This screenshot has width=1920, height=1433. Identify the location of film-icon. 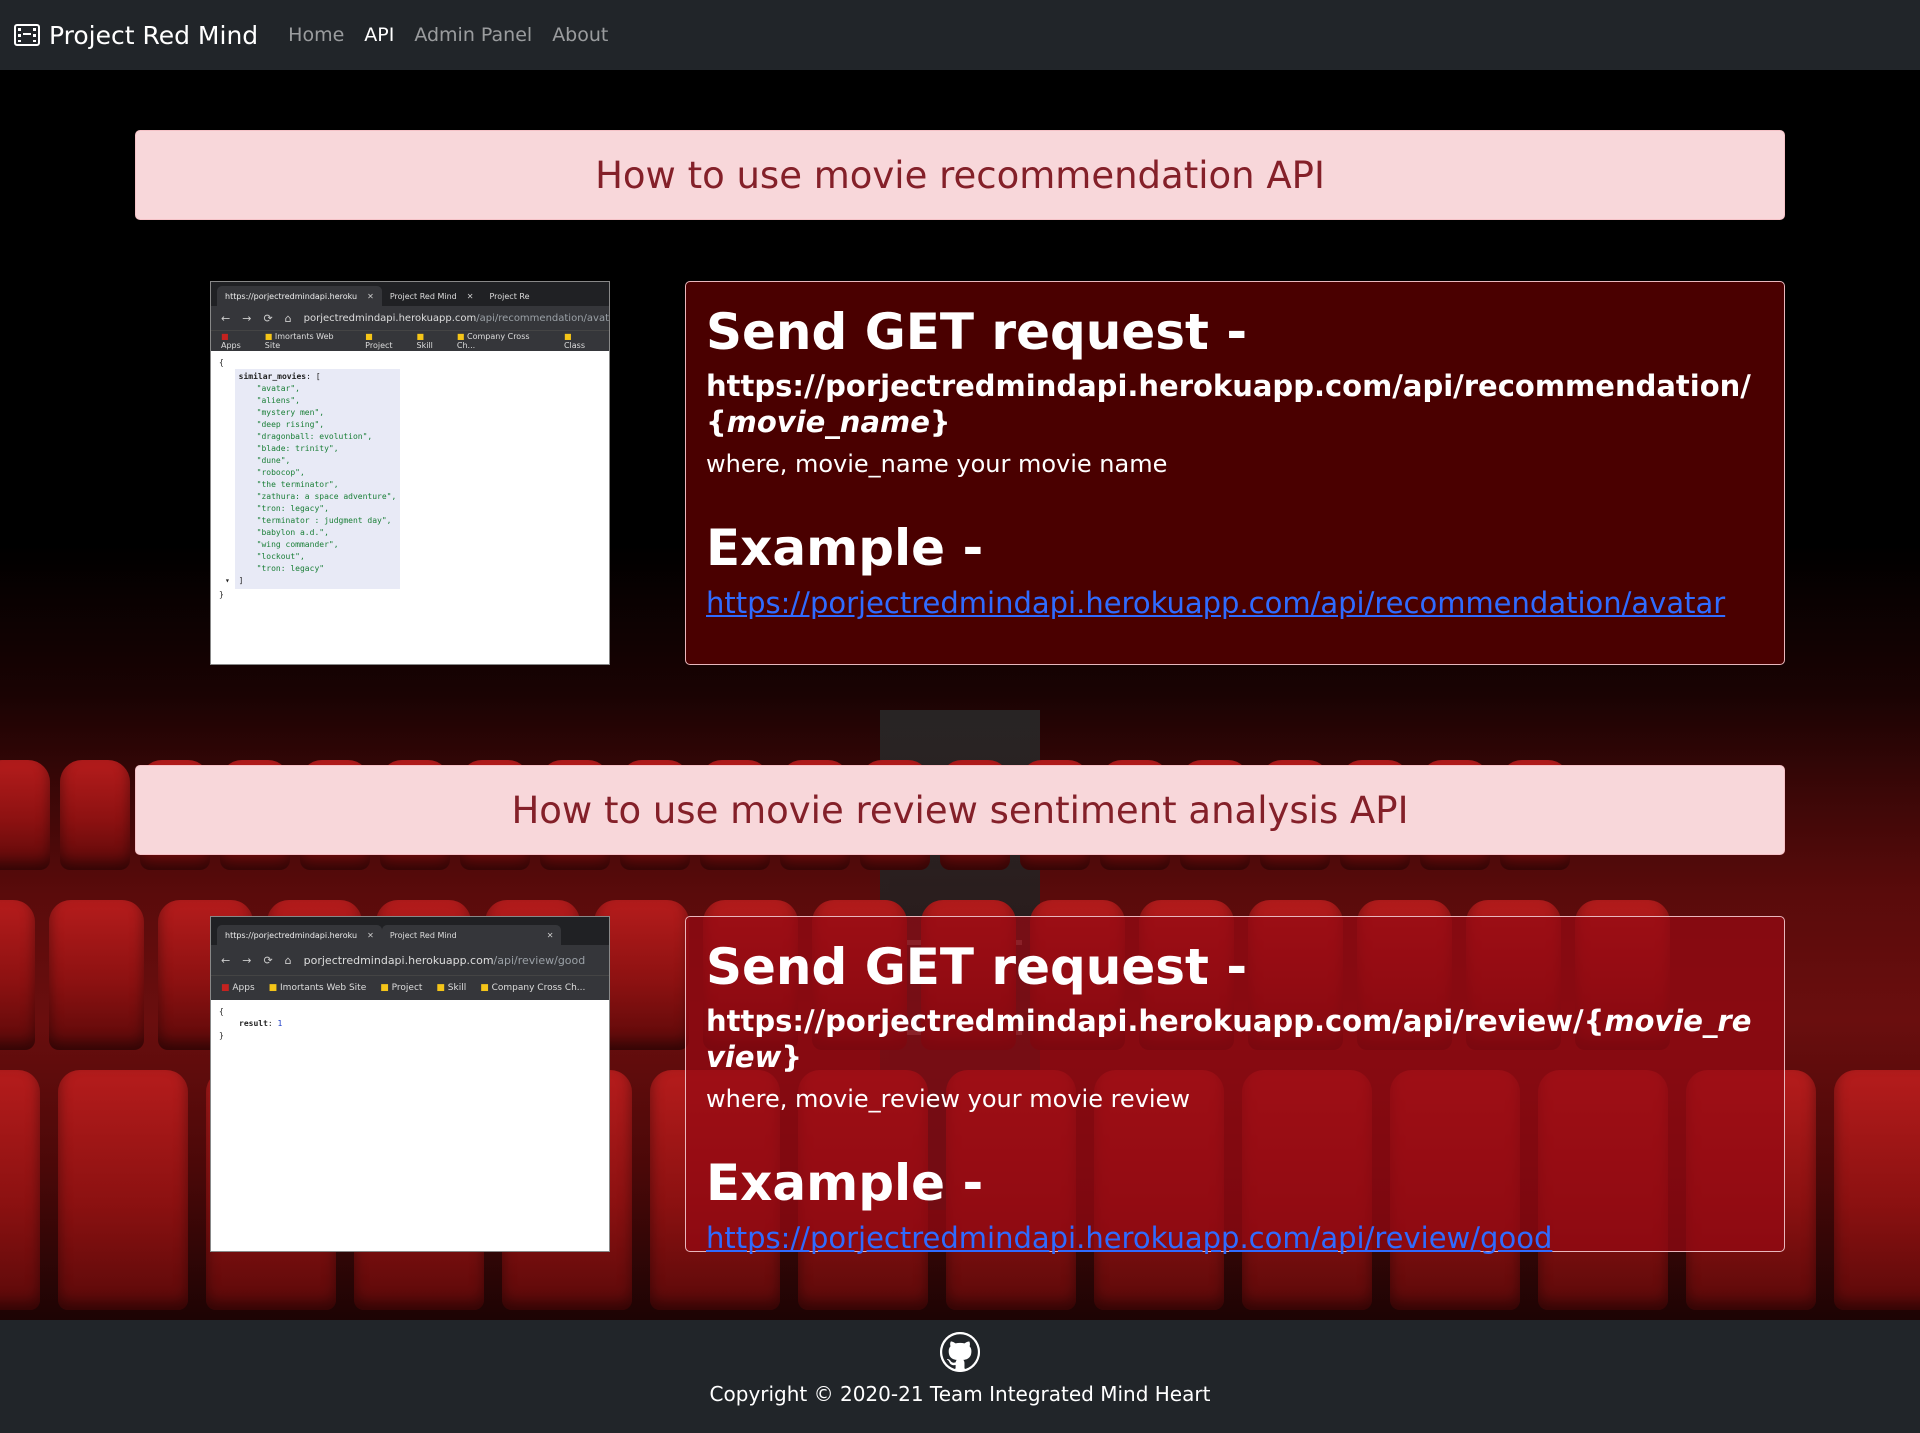
(27, 35).